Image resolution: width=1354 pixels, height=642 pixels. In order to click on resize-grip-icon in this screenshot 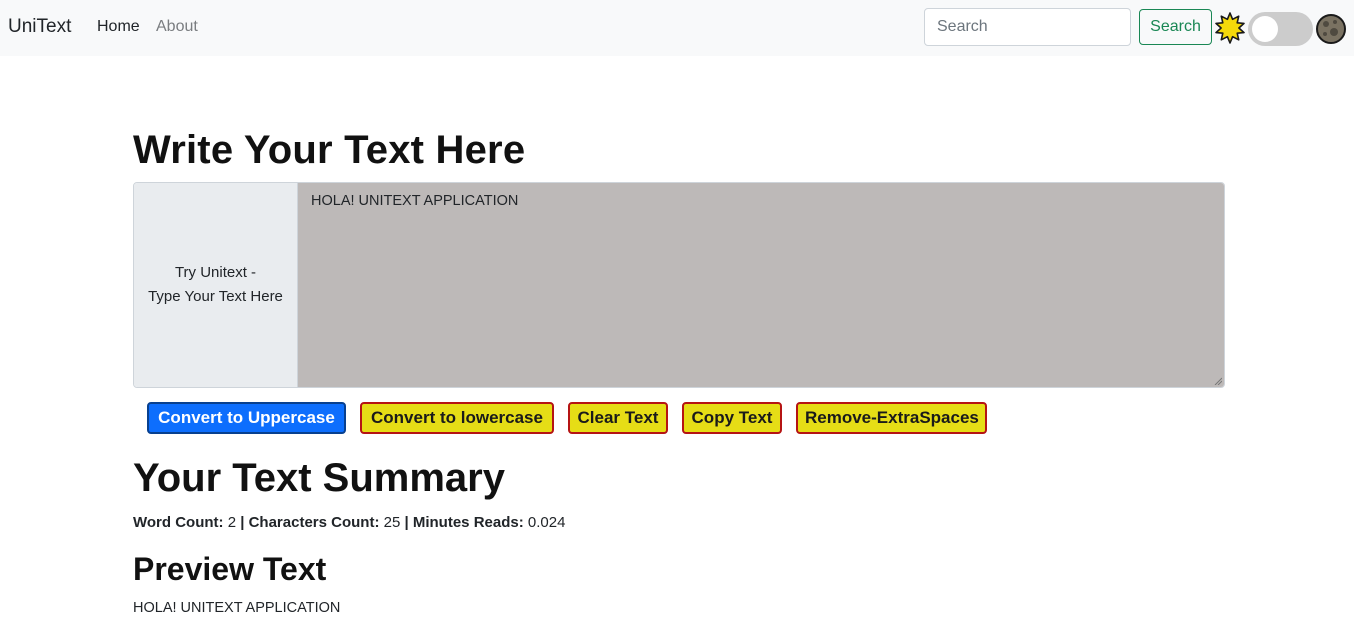, I will do `click(1218, 381)`.